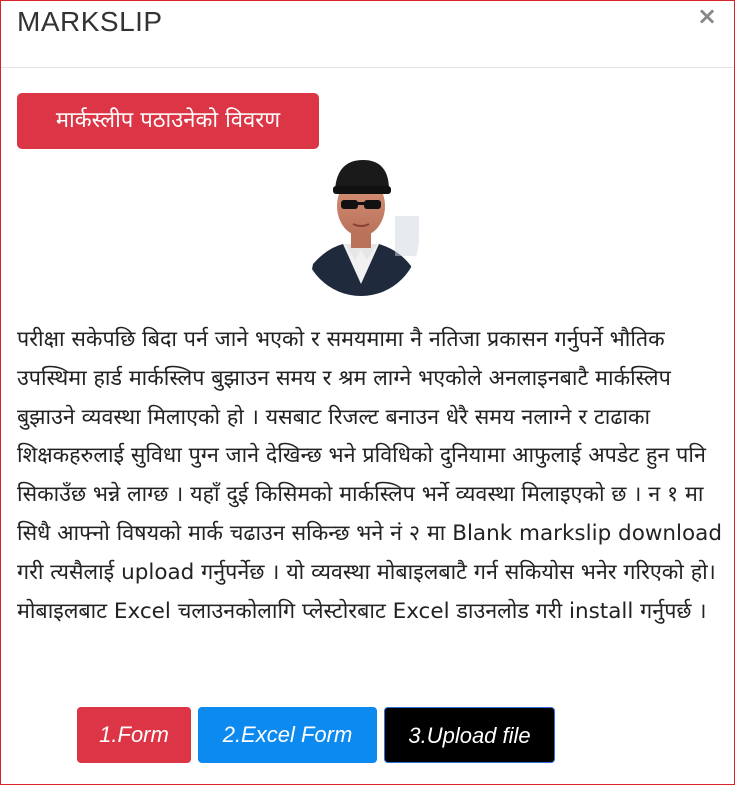 The height and width of the screenshot is (785, 735). What do you see at coordinates (287, 735) in the screenshot?
I see `excel-form-button: 2.Excel Form` at bounding box center [287, 735].